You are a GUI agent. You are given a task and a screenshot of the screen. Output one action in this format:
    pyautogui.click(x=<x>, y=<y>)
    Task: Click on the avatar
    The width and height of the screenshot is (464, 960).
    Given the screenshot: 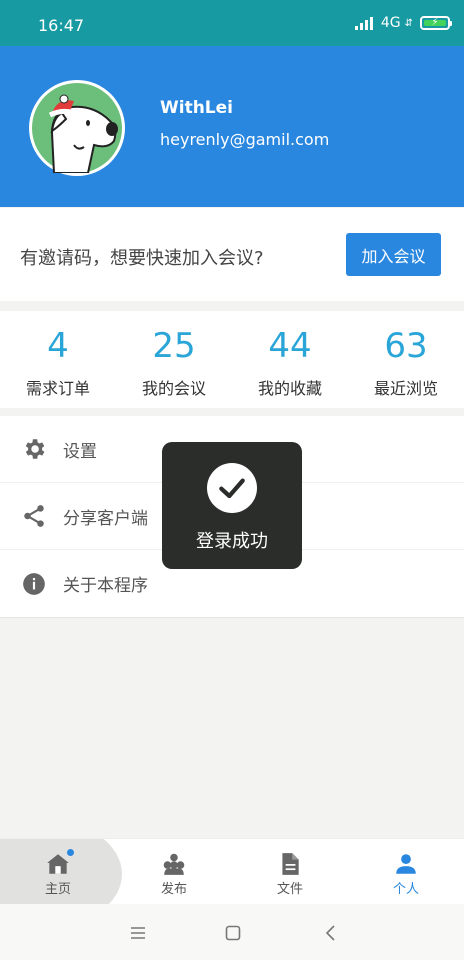 What is the action you would take?
    pyautogui.click(x=77, y=128)
    